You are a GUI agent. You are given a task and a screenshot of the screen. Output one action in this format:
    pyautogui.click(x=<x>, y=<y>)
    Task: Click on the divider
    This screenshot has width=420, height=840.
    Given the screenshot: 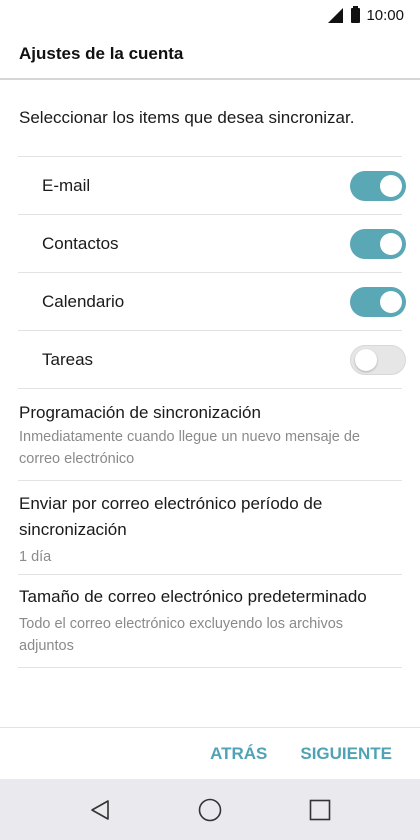 What is the action you would take?
    pyautogui.click(x=210, y=667)
    